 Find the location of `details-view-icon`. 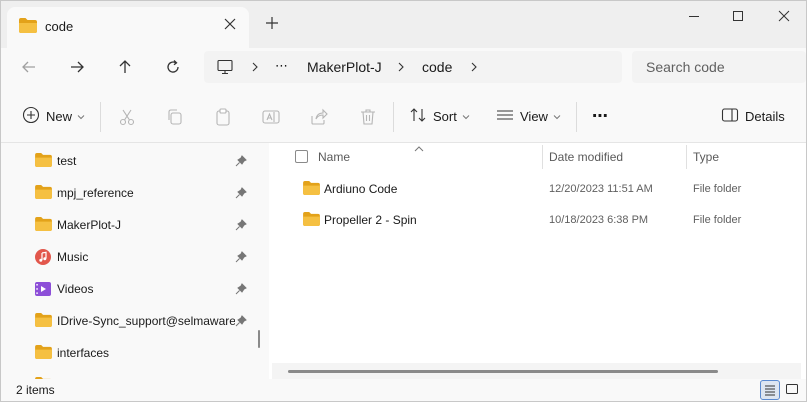

details-view-icon is located at coordinates (770, 390).